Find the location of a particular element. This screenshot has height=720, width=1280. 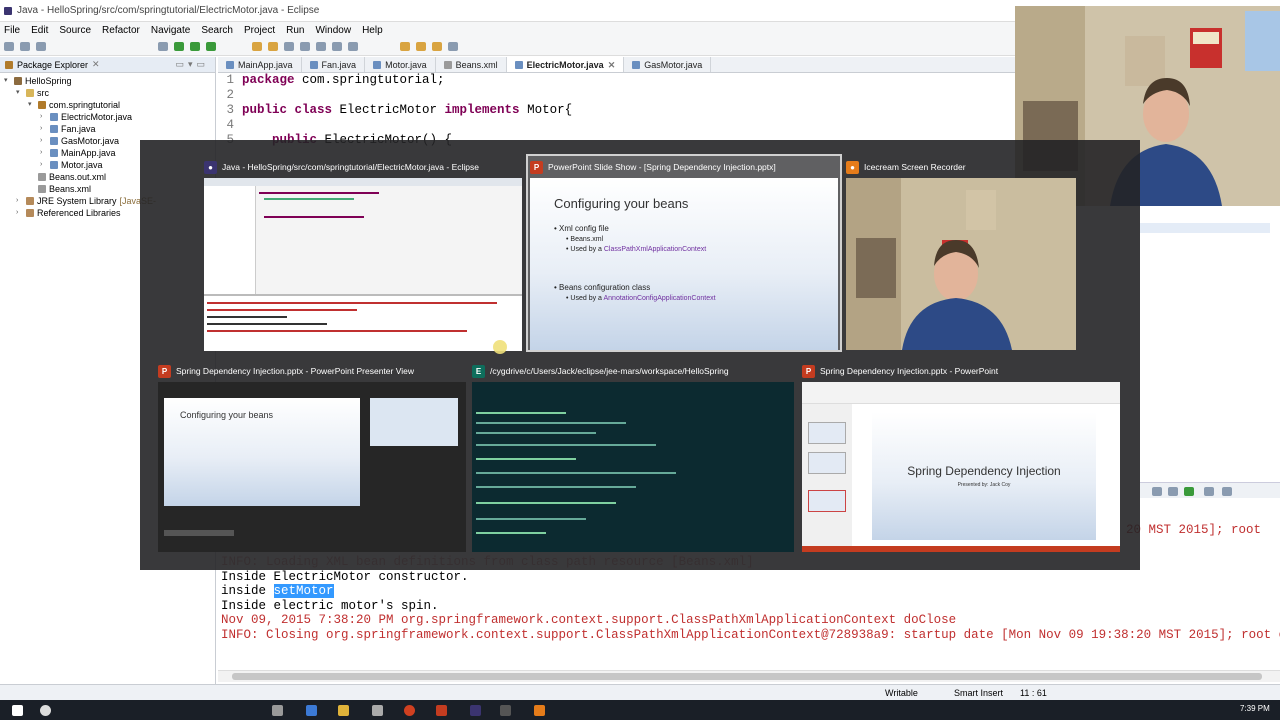

editor-tab: MainApp.java is located at coordinates (260, 64).